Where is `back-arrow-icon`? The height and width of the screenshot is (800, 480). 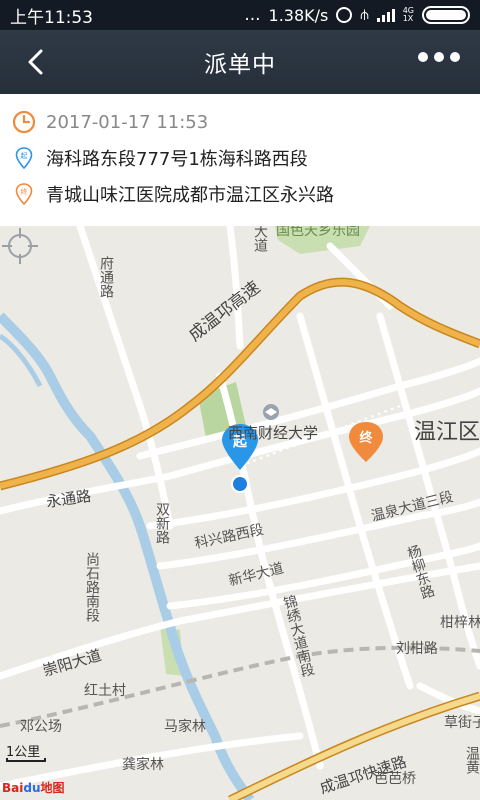
back-arrow-icon is located at coordinates (36, 62).